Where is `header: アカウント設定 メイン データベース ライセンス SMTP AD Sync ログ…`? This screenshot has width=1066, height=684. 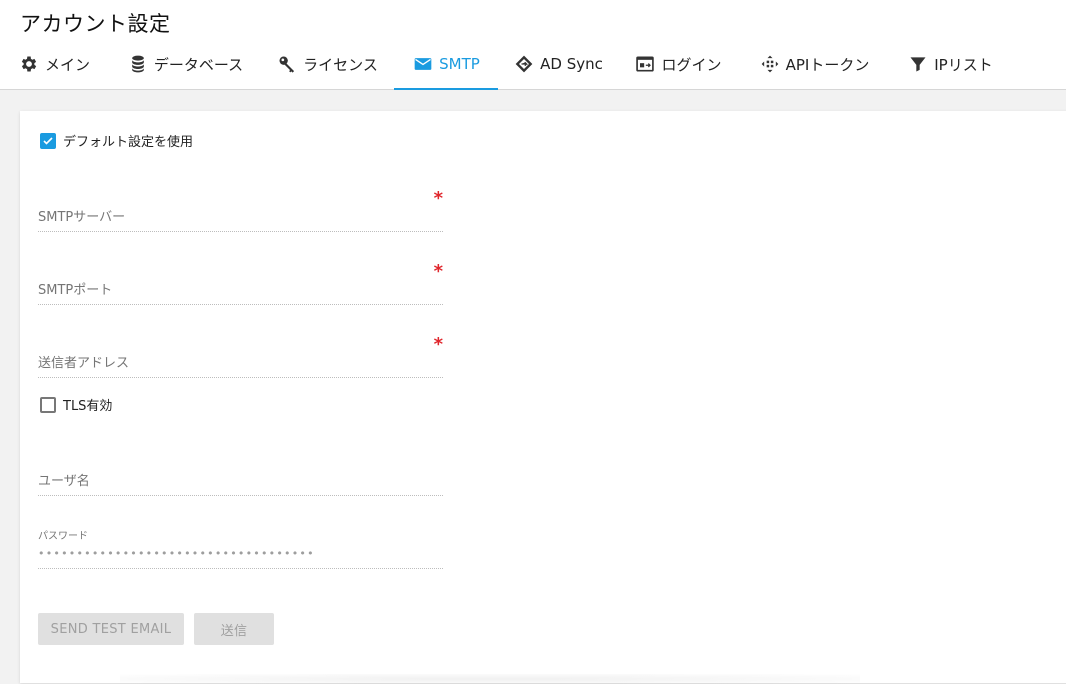 header: アカウント設定 メイン データベース ライセンス SMTP AD Sync ログ… is located at coordinates (533, 45).